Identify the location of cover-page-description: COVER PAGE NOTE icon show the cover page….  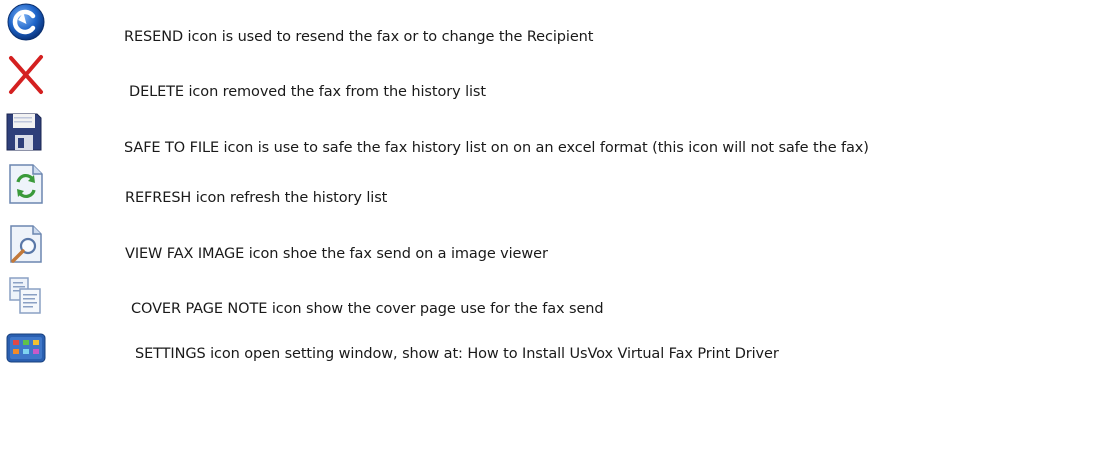
(367, 309).